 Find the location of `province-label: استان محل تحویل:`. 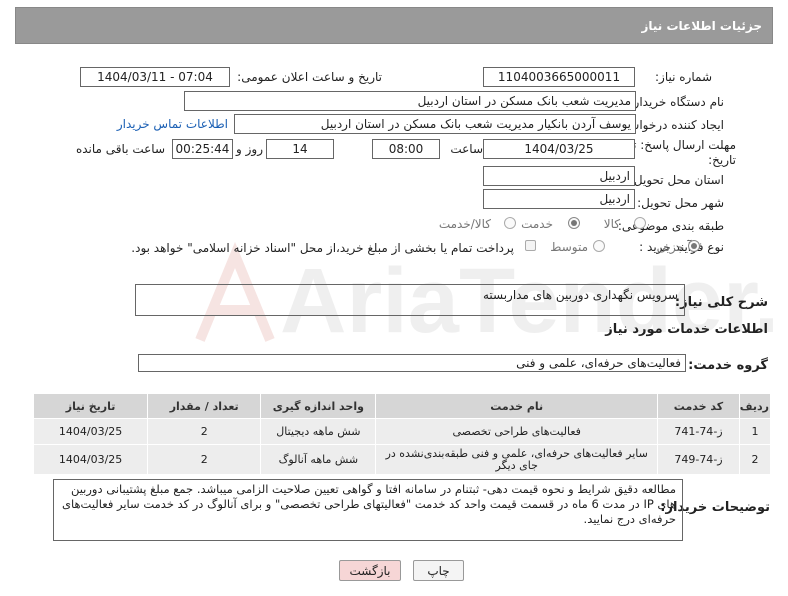

province-label: استان محل تحویل: is located at coordinates (676, 180).